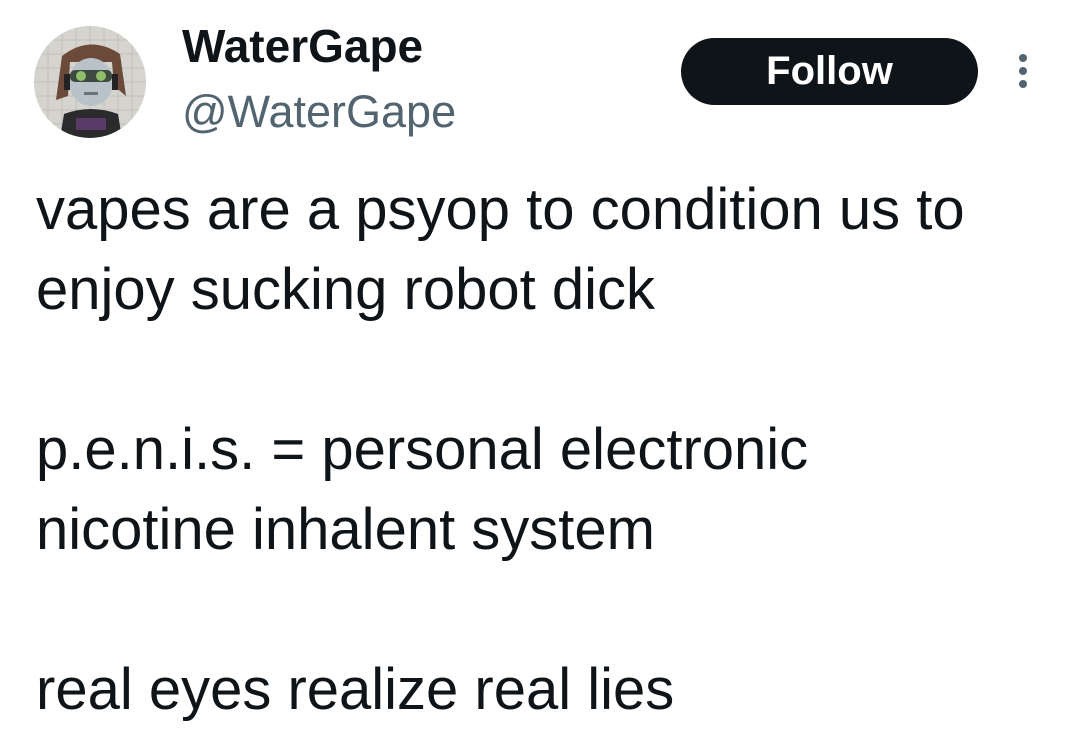 The width and height of the screenshot is (1080, 738). Describe the element at coordinates (422, 449) in the screenshot. I see `tweet-line: p.e.n.i.s. = personal electronic` at that location.